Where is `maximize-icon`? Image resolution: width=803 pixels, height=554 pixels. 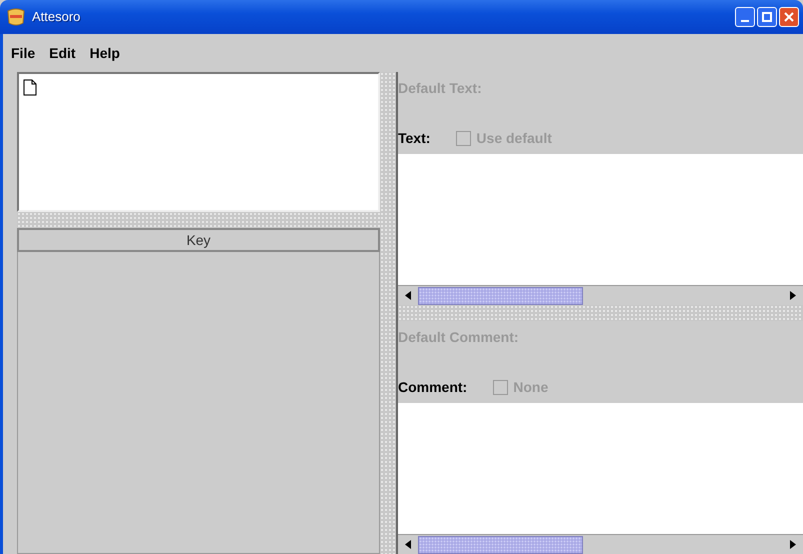 maximize-icon is located at coordinates (767, 17).